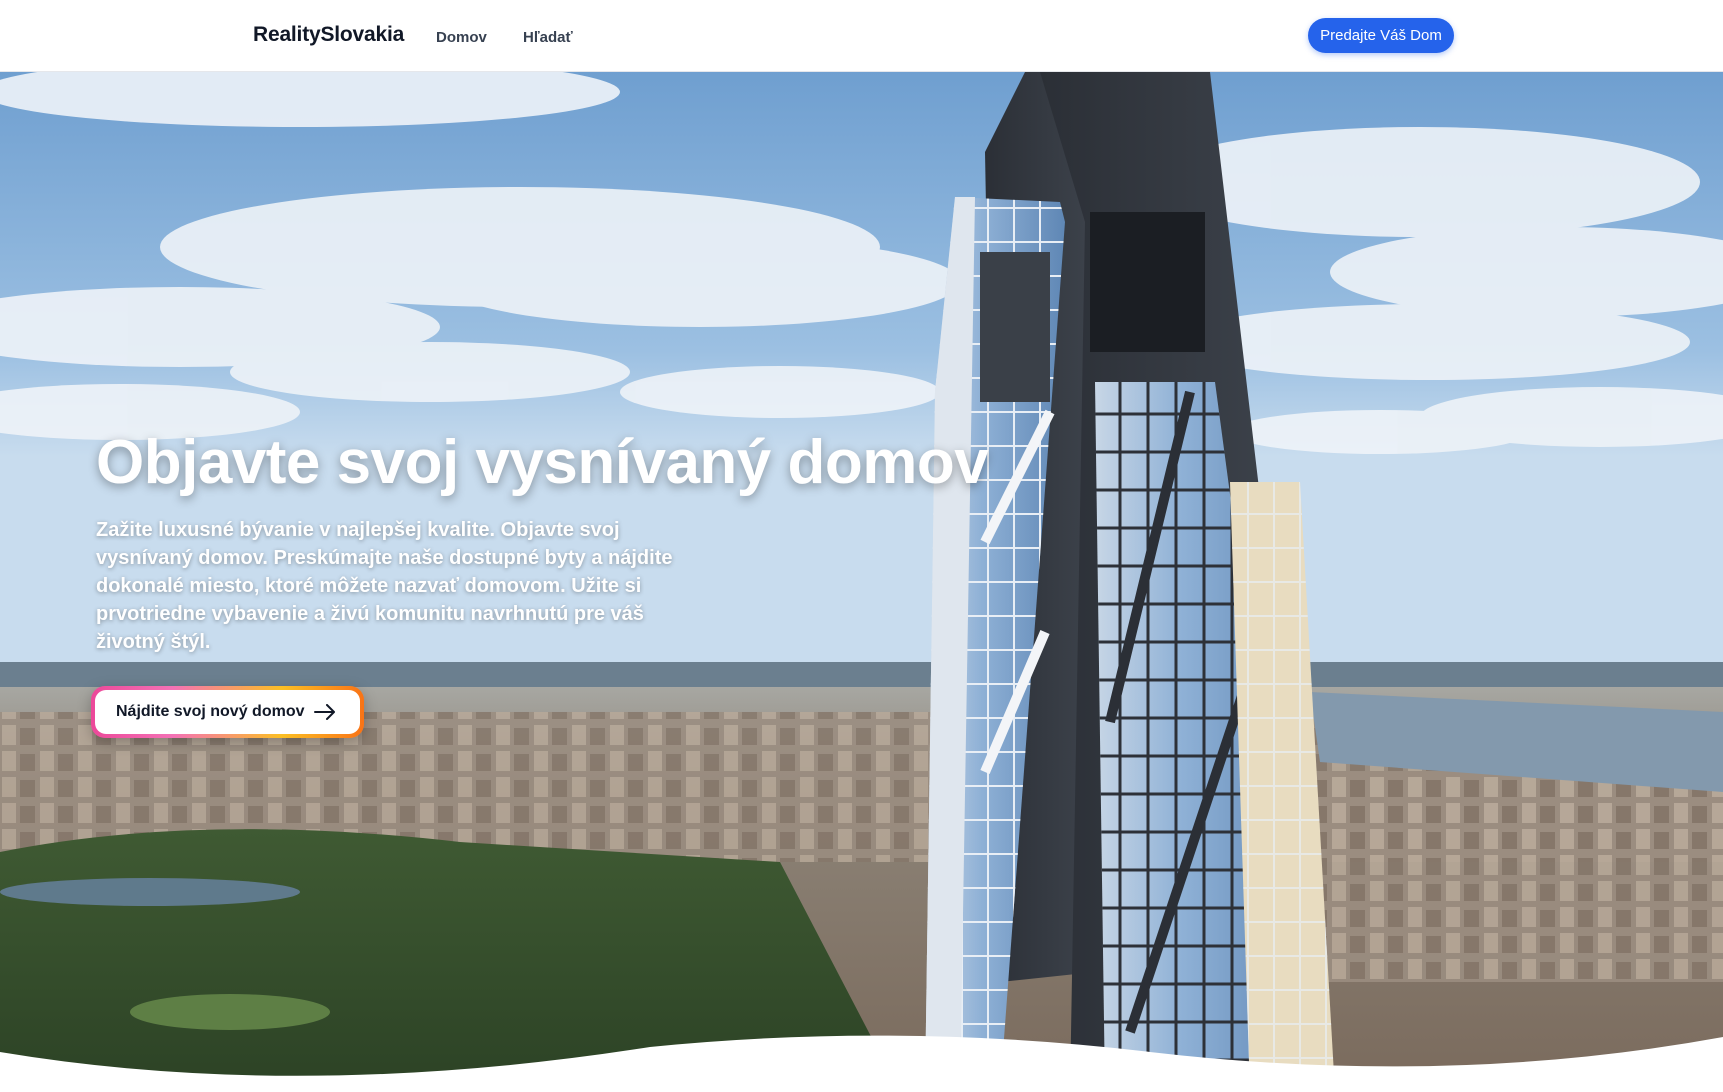  I want to click on nav-link-search: Hľadať, so click(548, 37).